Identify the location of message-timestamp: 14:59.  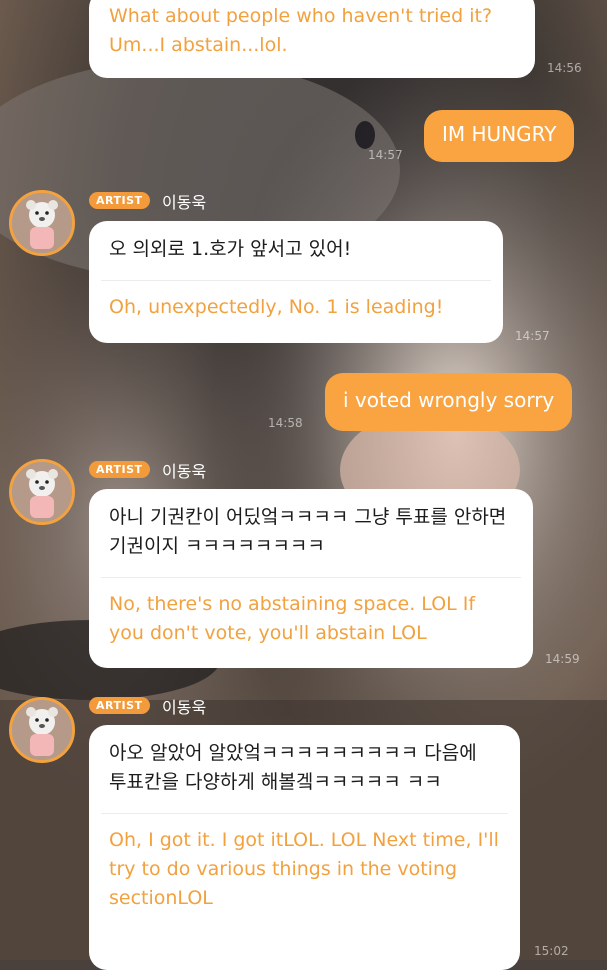
(562, 659).